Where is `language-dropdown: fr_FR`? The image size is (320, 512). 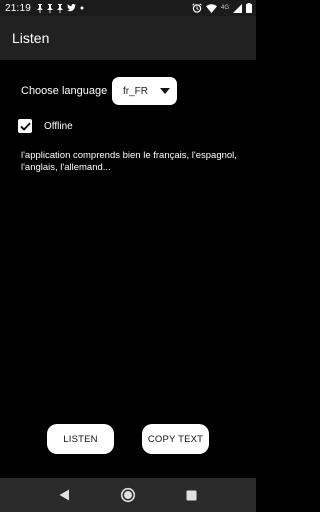 language-dropdown: fr_FR is located at coordinates (144, 91).